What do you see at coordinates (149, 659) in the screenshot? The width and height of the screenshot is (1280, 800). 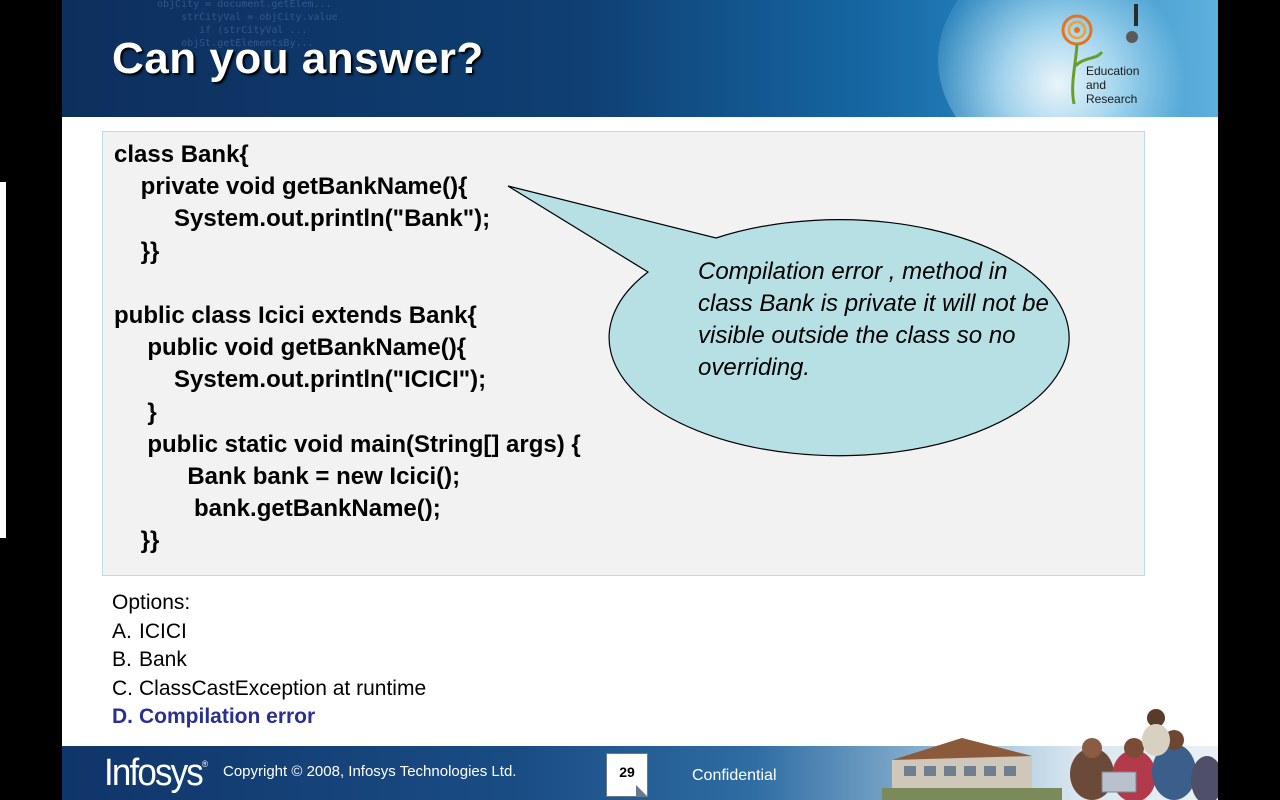 I see `option-b: B. Bank` at bounding box center [149, 659].